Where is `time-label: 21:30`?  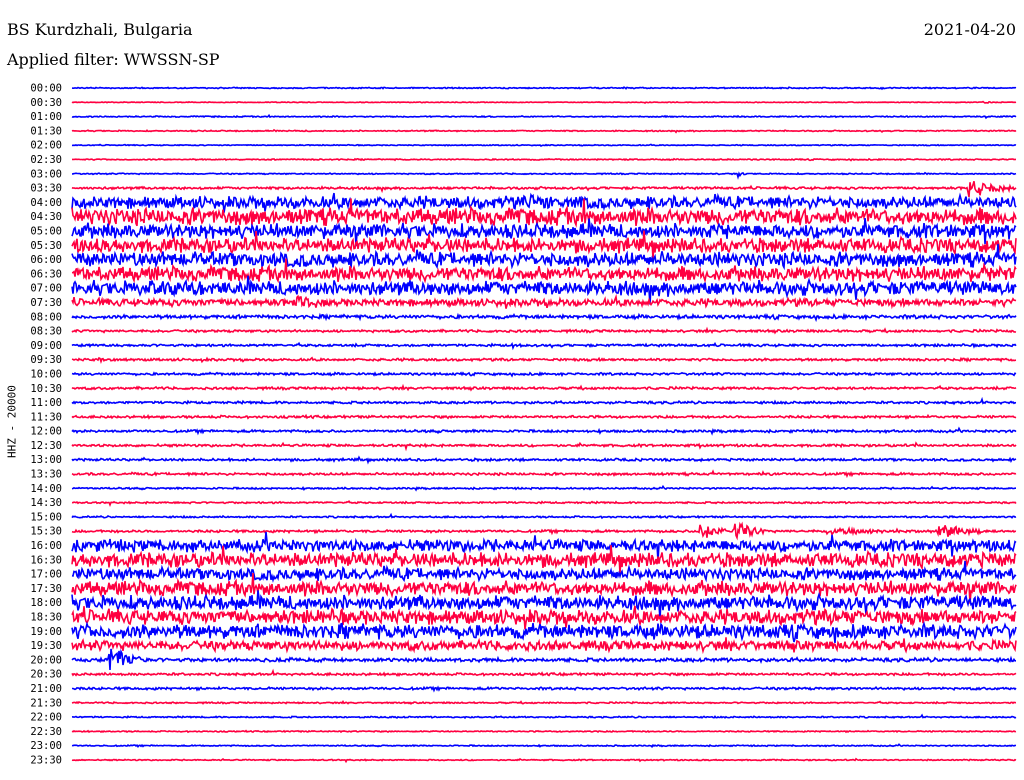
time-label: 21:30 is located at coordinates (46, 703).